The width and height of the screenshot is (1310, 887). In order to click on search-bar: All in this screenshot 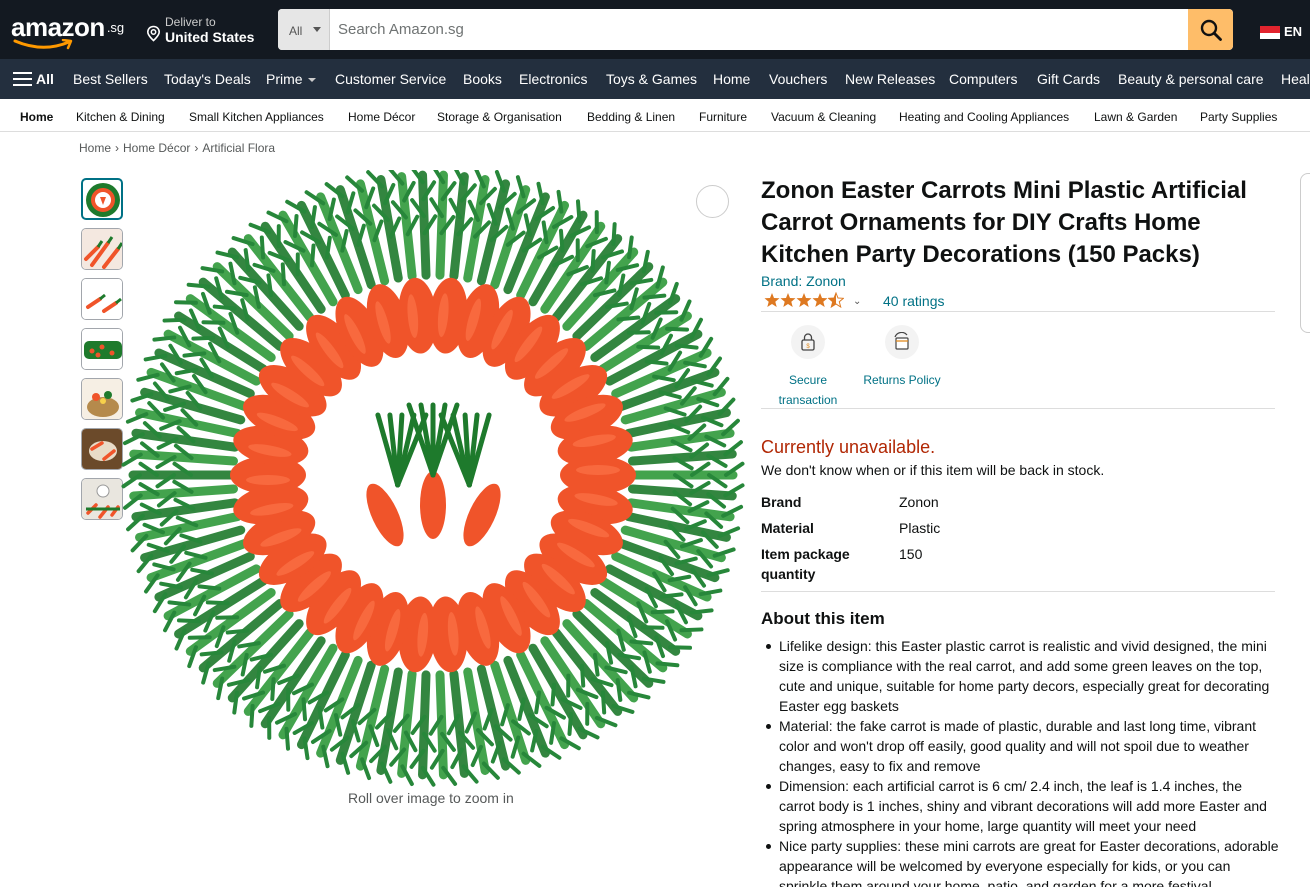, I will do `click(755, 29)`.